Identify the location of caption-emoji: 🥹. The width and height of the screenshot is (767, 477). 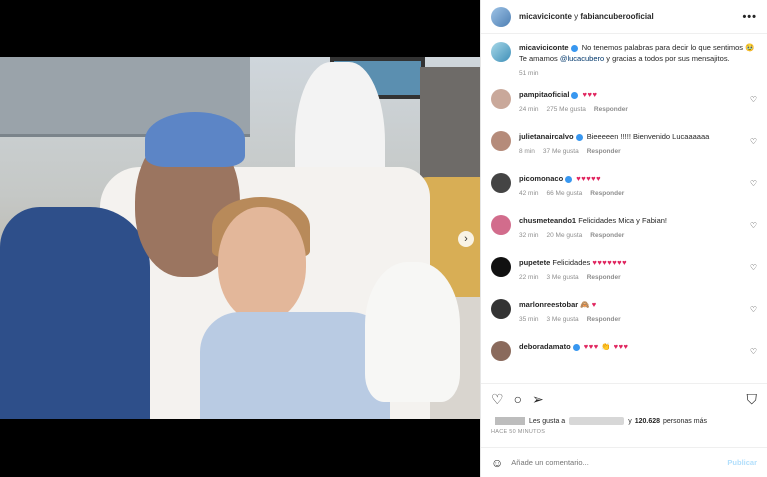
(750, 47).